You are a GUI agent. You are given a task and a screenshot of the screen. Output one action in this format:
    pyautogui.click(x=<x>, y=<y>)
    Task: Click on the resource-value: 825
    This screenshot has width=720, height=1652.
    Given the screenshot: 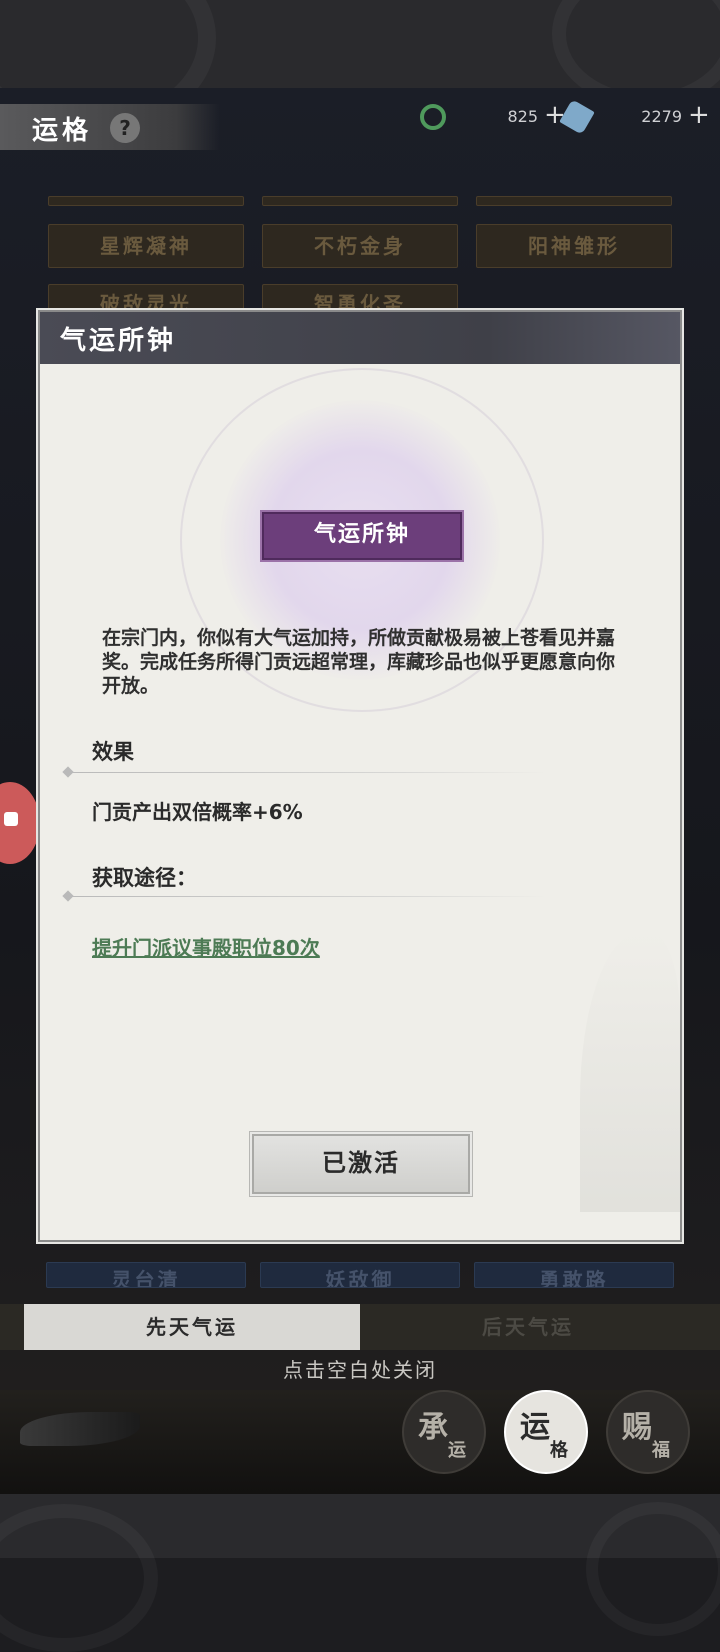 What is the action you would take?
    pyautogui.click(x=522, y=116)
    